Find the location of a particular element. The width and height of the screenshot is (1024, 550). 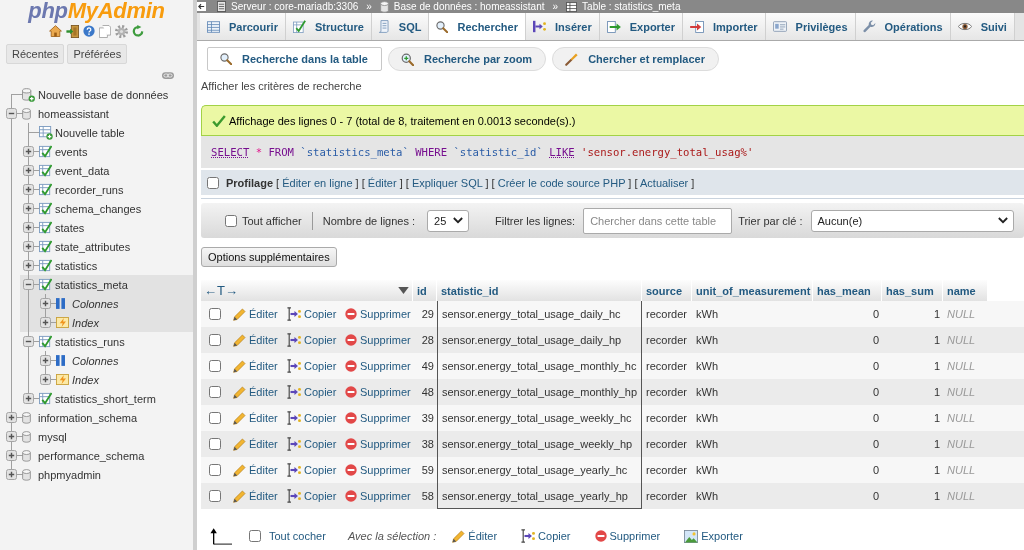

sort-select: Aucun(e) is located at coordinates (912, 220).